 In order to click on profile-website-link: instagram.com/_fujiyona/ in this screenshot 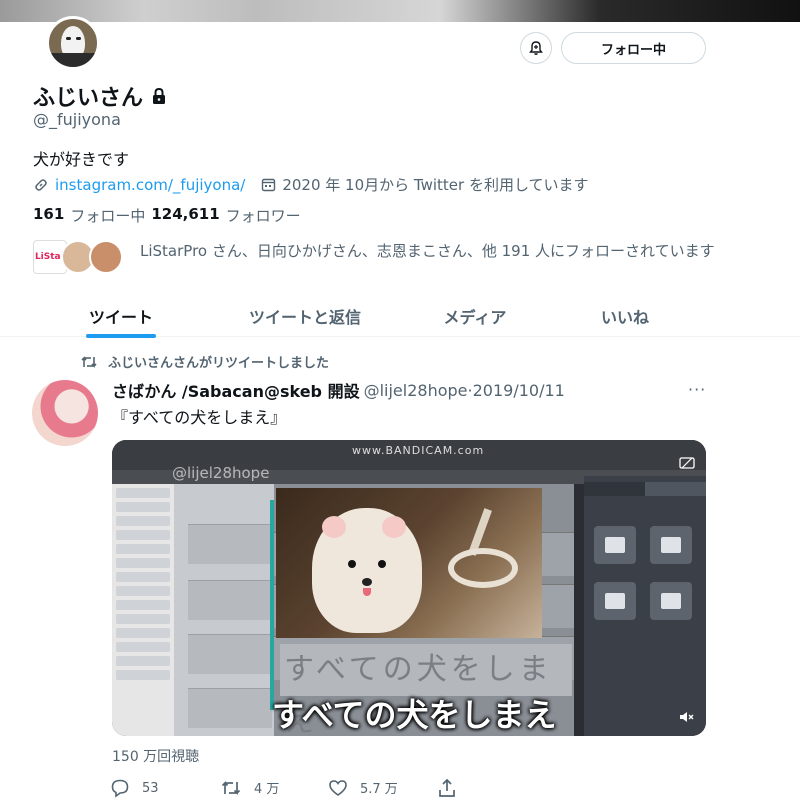, I will do `click(150, 185)`.